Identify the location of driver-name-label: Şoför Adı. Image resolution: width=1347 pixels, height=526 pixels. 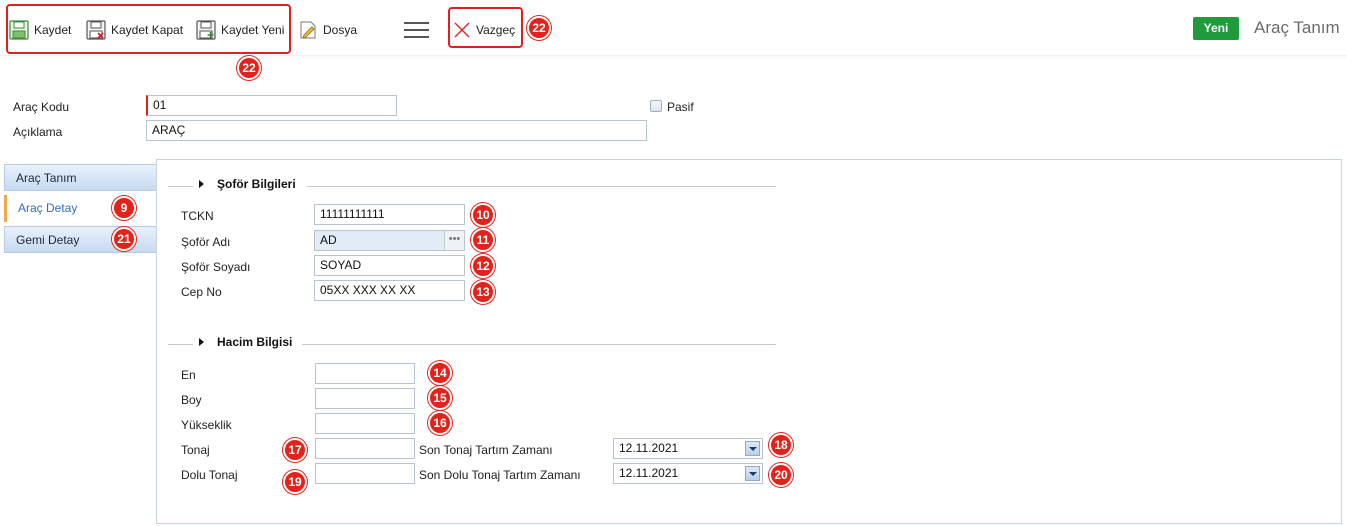
(206, 242).